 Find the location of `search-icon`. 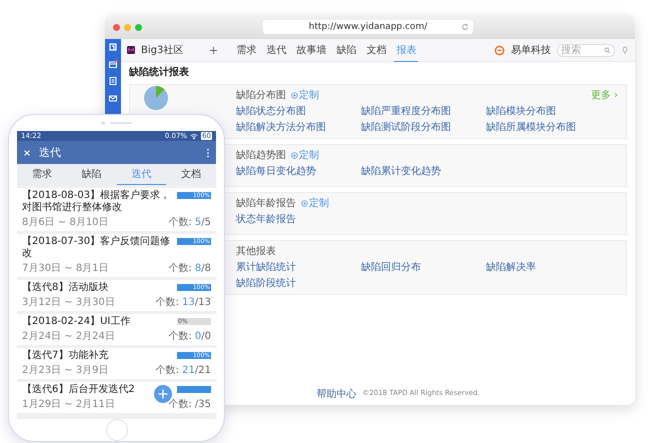

search-icon is located at coordinates (607, 50).